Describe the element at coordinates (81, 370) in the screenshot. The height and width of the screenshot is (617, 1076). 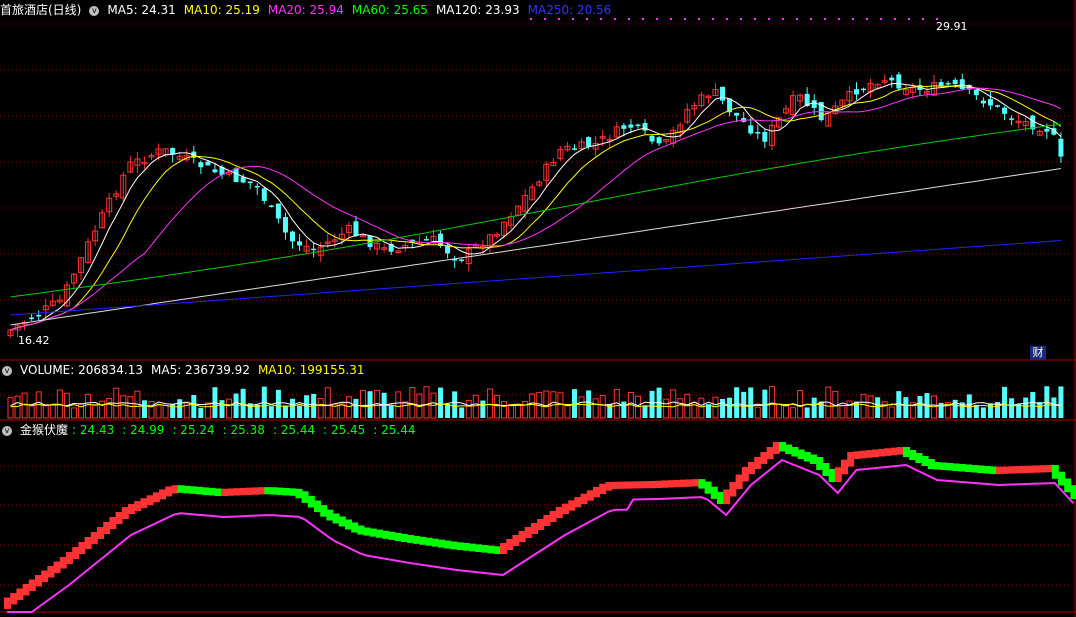
I see `volume-legend-item-0: VOLUME: 206834.13` at that location.